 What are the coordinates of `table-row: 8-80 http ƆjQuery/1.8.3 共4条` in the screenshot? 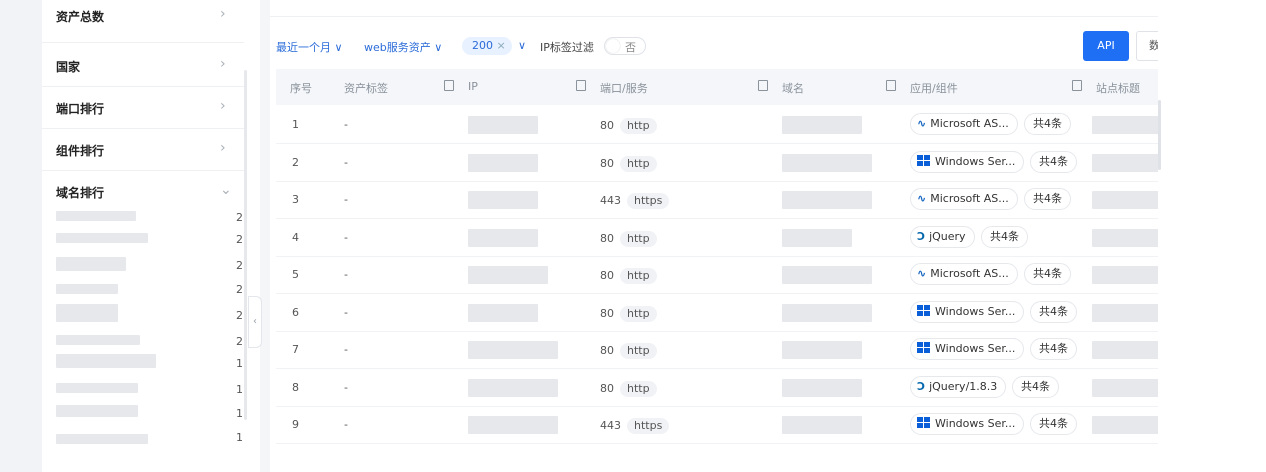 It's located at (717, 388).